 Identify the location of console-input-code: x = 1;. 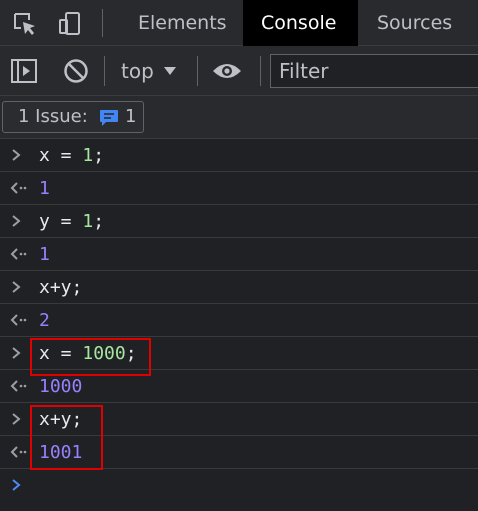
(71, 155).